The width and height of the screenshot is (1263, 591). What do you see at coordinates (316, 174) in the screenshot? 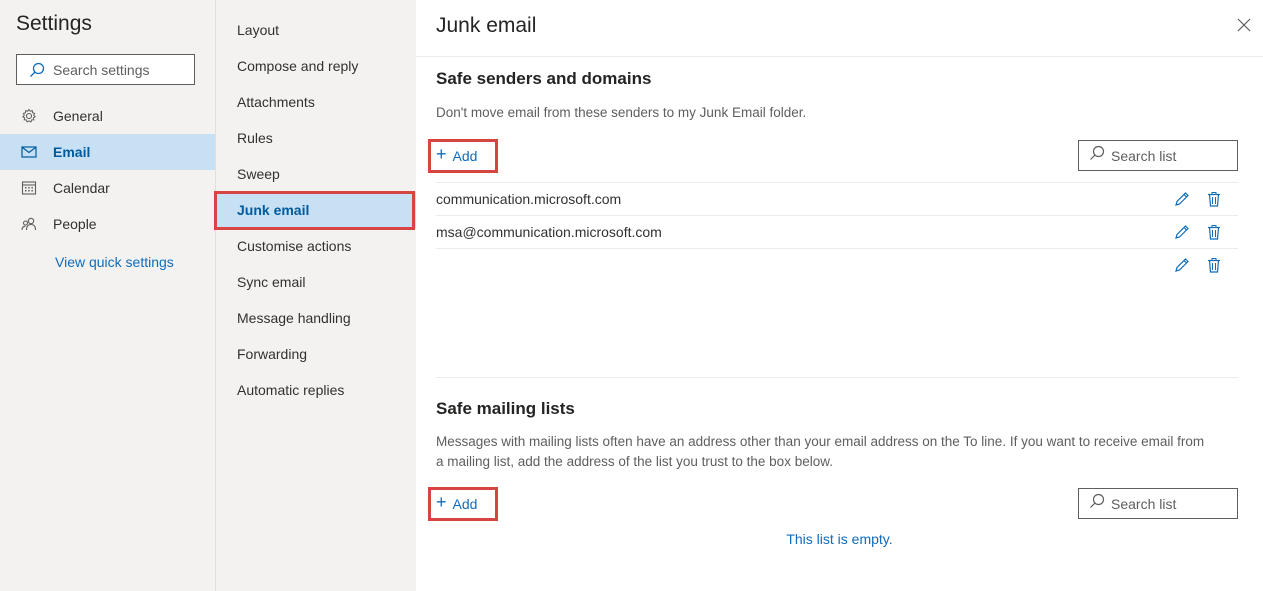
I see `email-nav-sweep: Sweep` at bounding box center [316, 174].